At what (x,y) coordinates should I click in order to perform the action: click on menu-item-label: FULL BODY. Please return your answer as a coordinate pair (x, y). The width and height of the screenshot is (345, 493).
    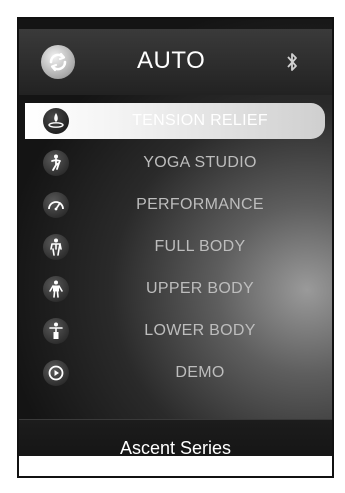
    Looking at the image, I should click on (200, 246).